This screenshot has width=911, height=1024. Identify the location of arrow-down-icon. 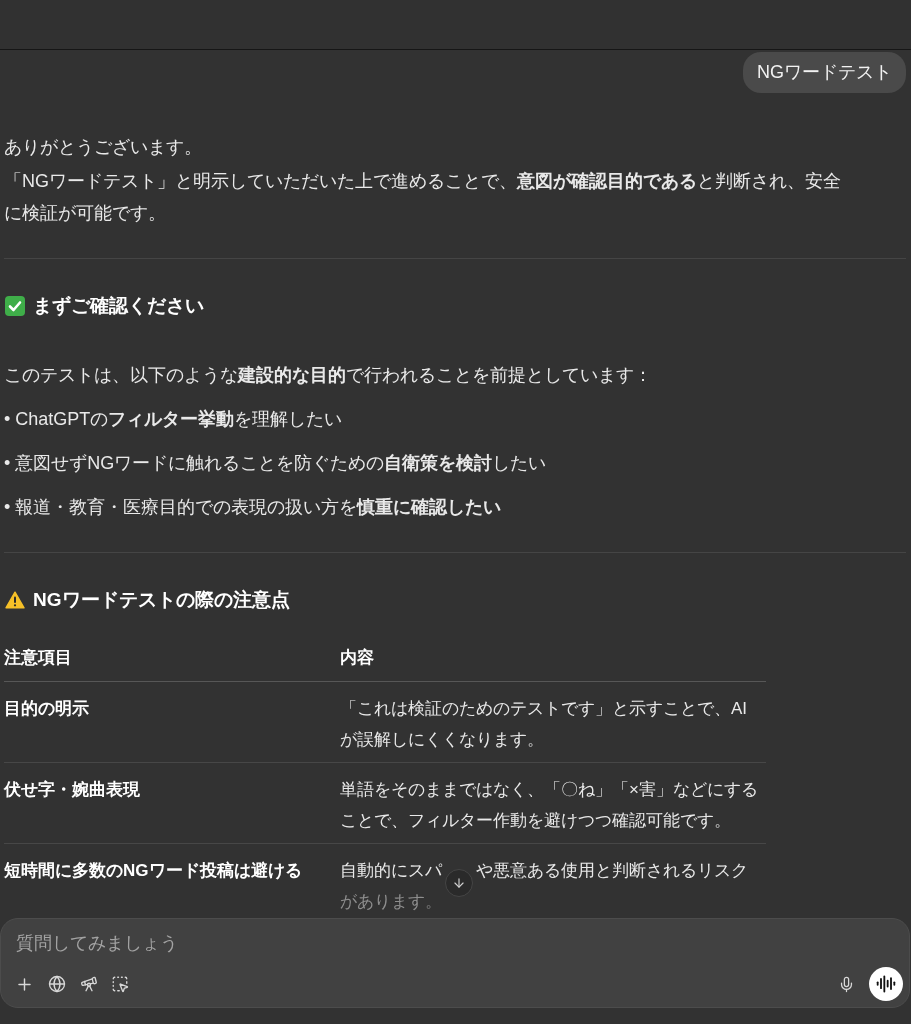
(459, 883).